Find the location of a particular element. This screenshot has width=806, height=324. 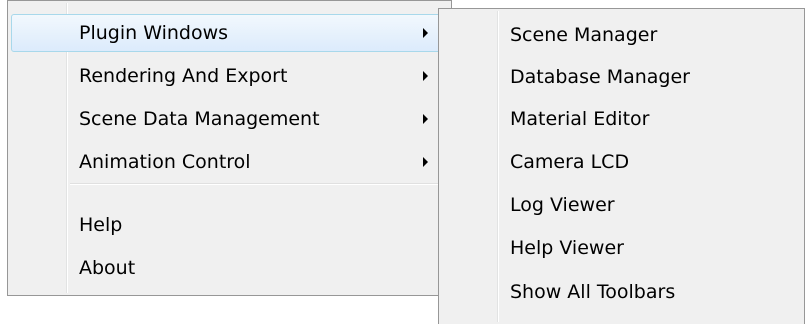

menu-item-scene-data-management: Scene Data Management is located at coordinates (229, 119).